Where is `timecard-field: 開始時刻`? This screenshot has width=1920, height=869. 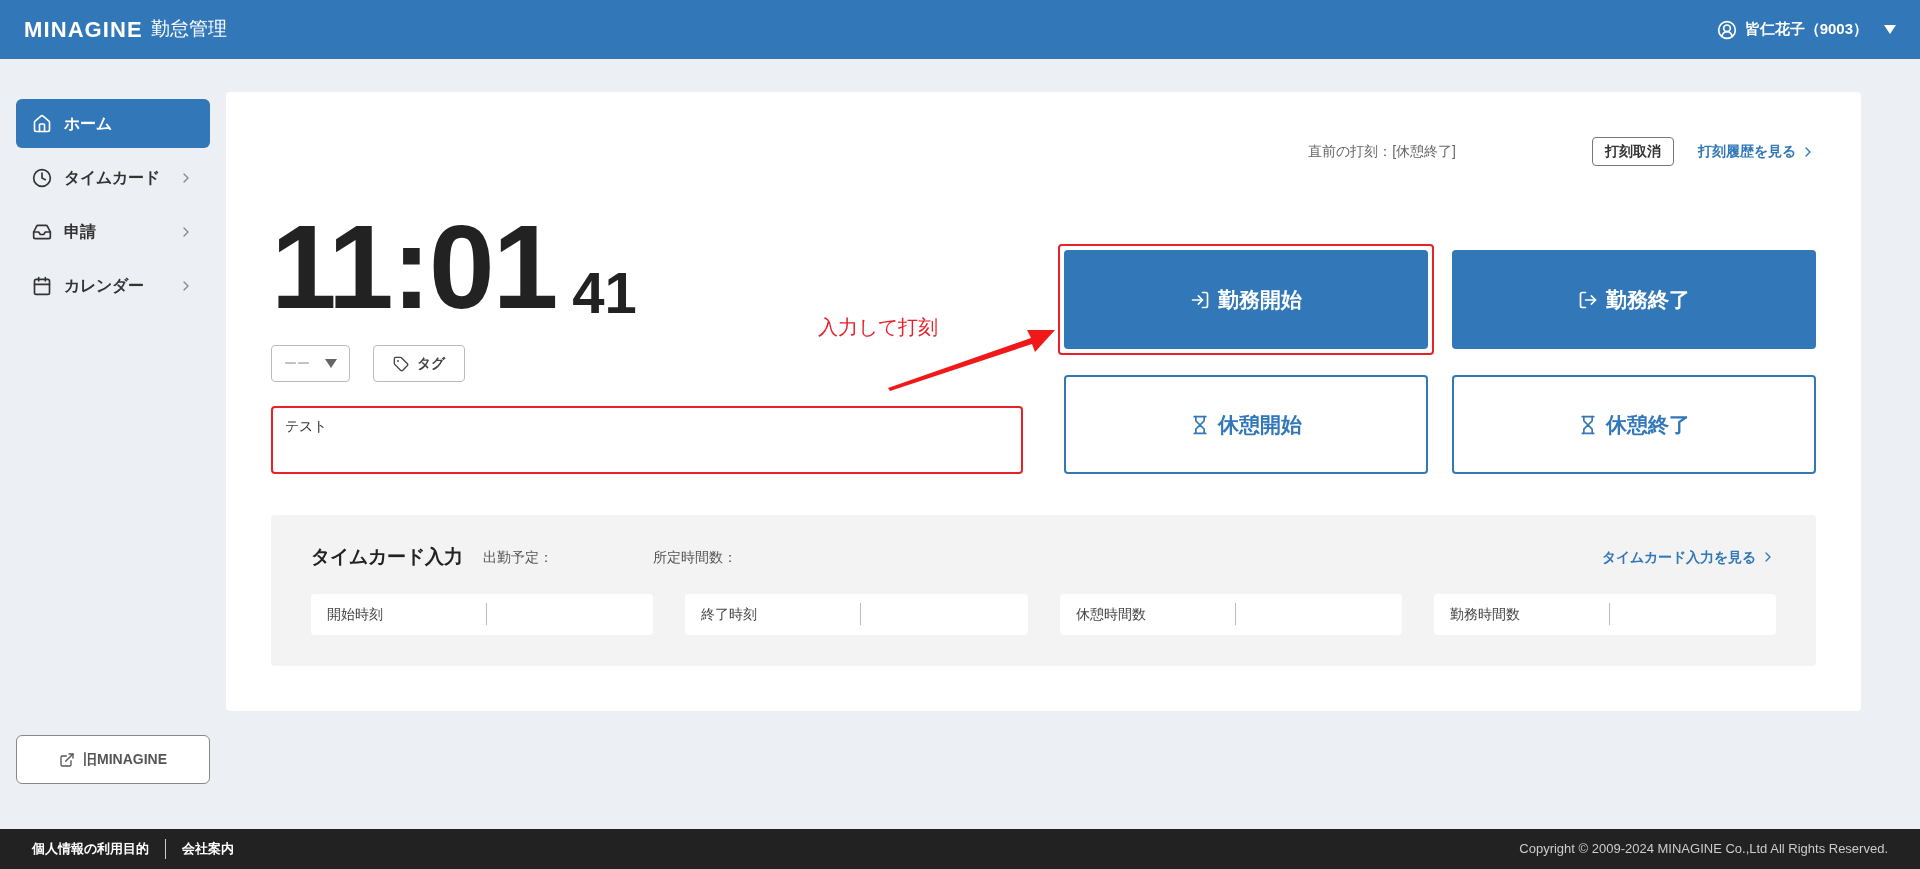 timecard-field: 開始時刻 is located at coordinates (482, 614).